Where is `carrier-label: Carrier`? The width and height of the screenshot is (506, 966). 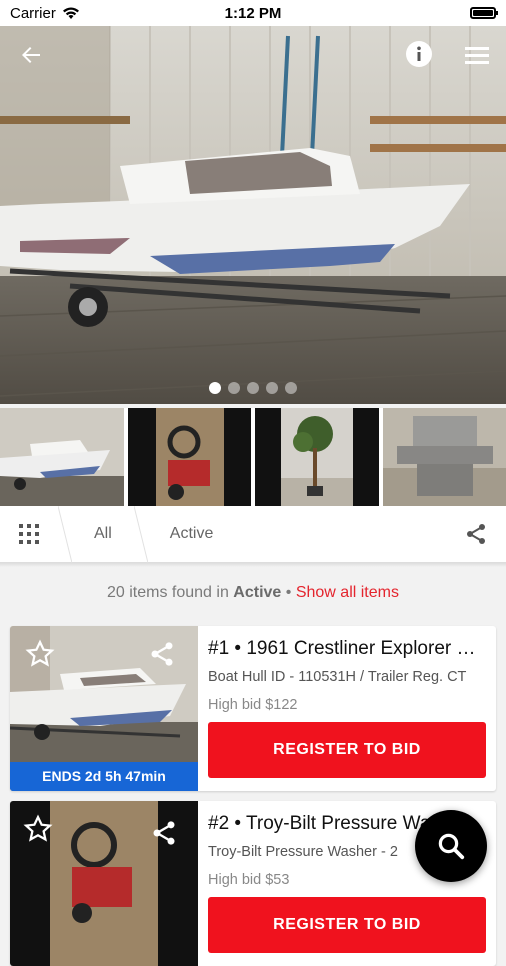 carrier-label: Carrier is located at coordinates (33, 13).